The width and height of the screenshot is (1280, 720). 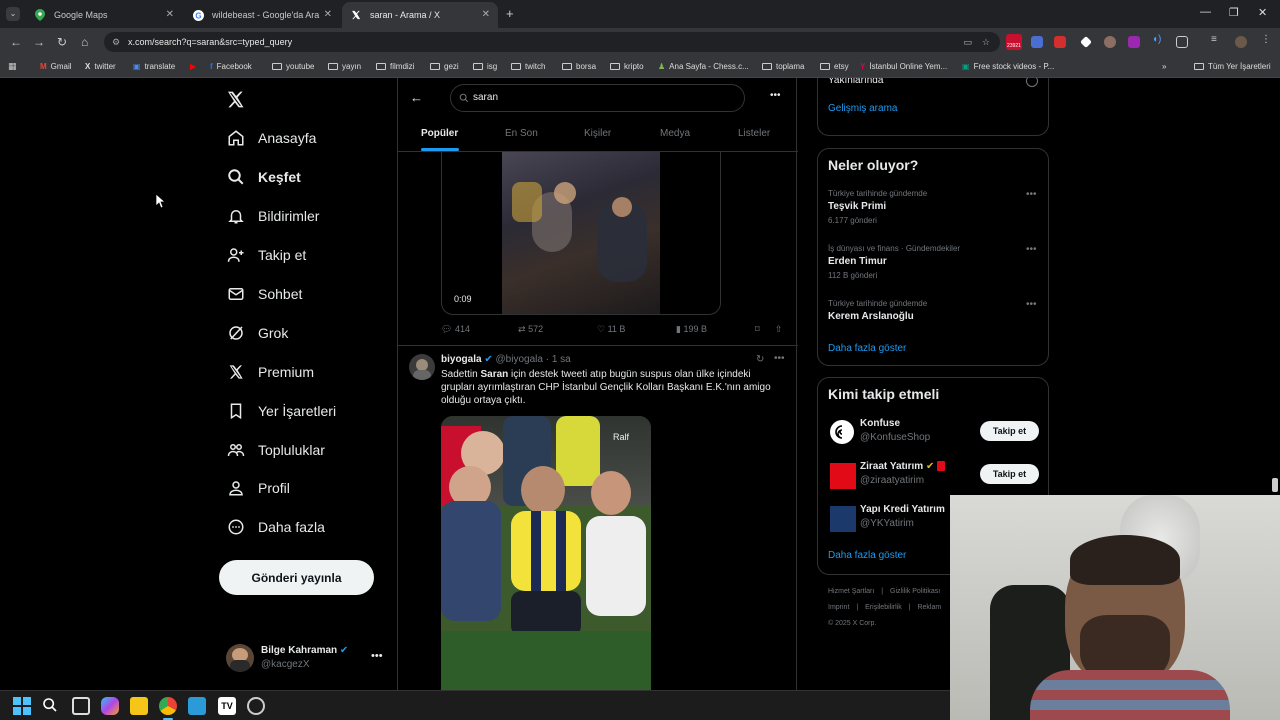 I want to click on like-button: ♡ 11 B, so click(x=611, y=329).